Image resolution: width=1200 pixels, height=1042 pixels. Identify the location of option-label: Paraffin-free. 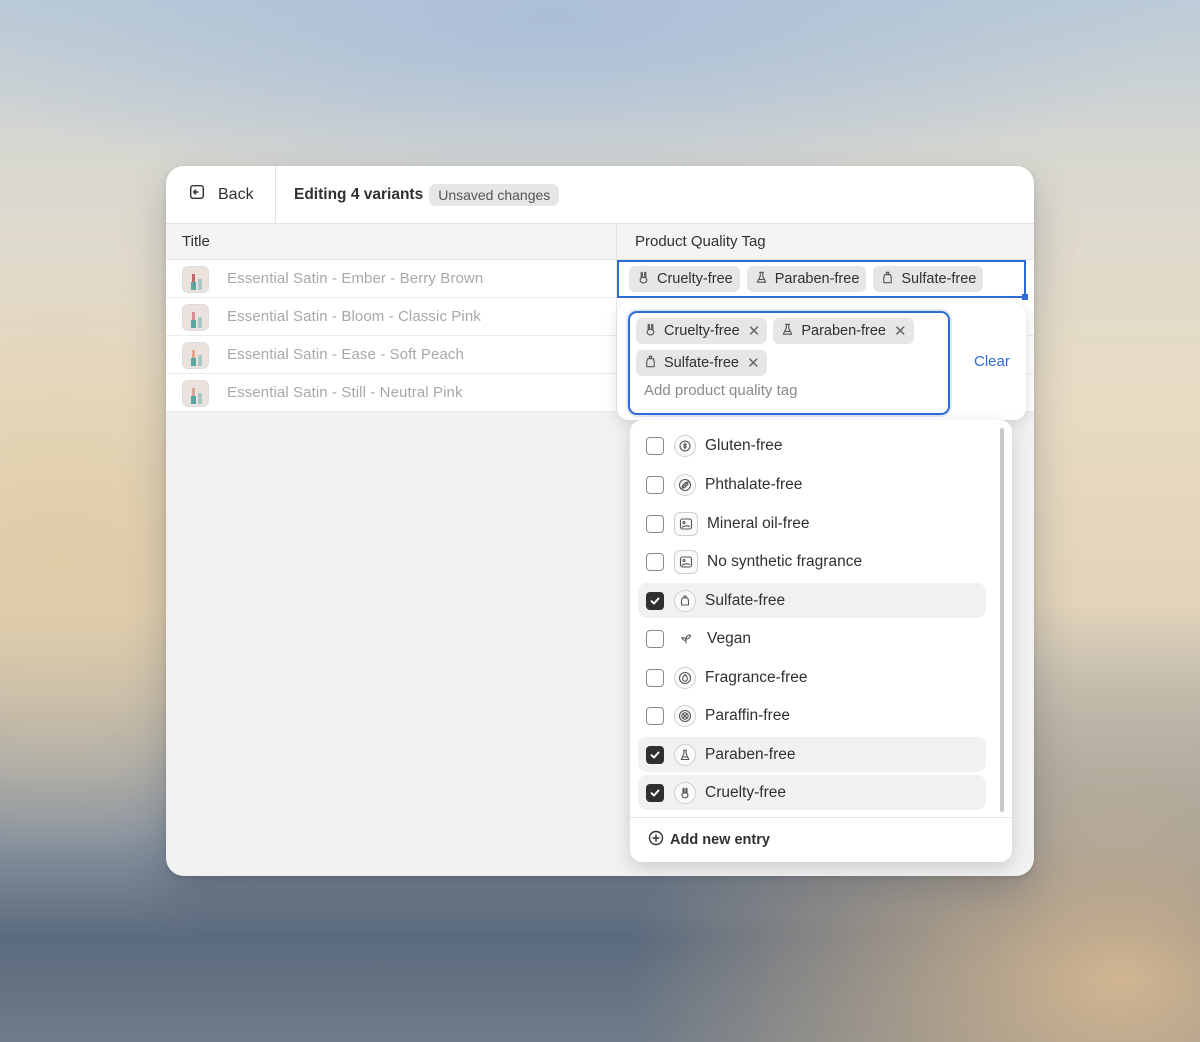
(748, 715).